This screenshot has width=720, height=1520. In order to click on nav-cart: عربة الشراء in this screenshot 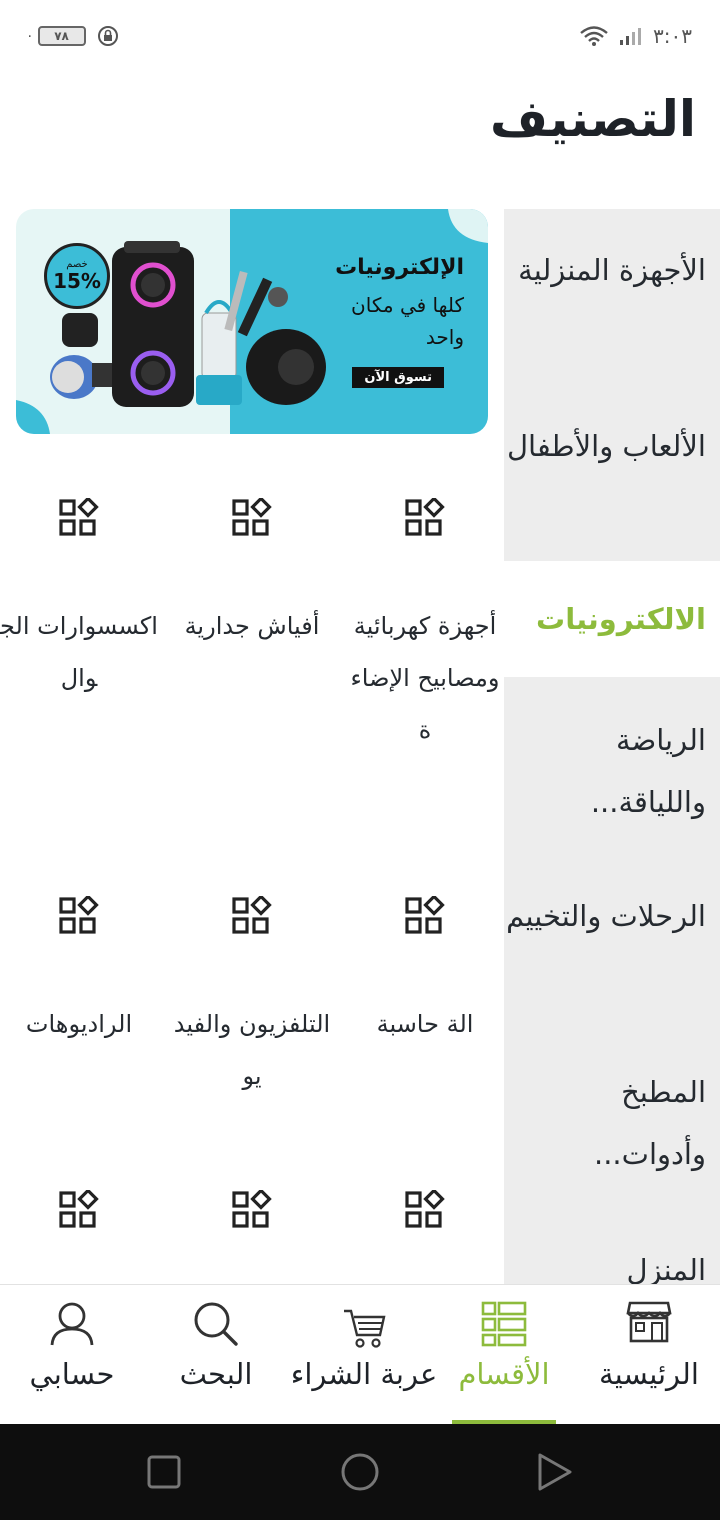, I will do `click(364, 1355)`.